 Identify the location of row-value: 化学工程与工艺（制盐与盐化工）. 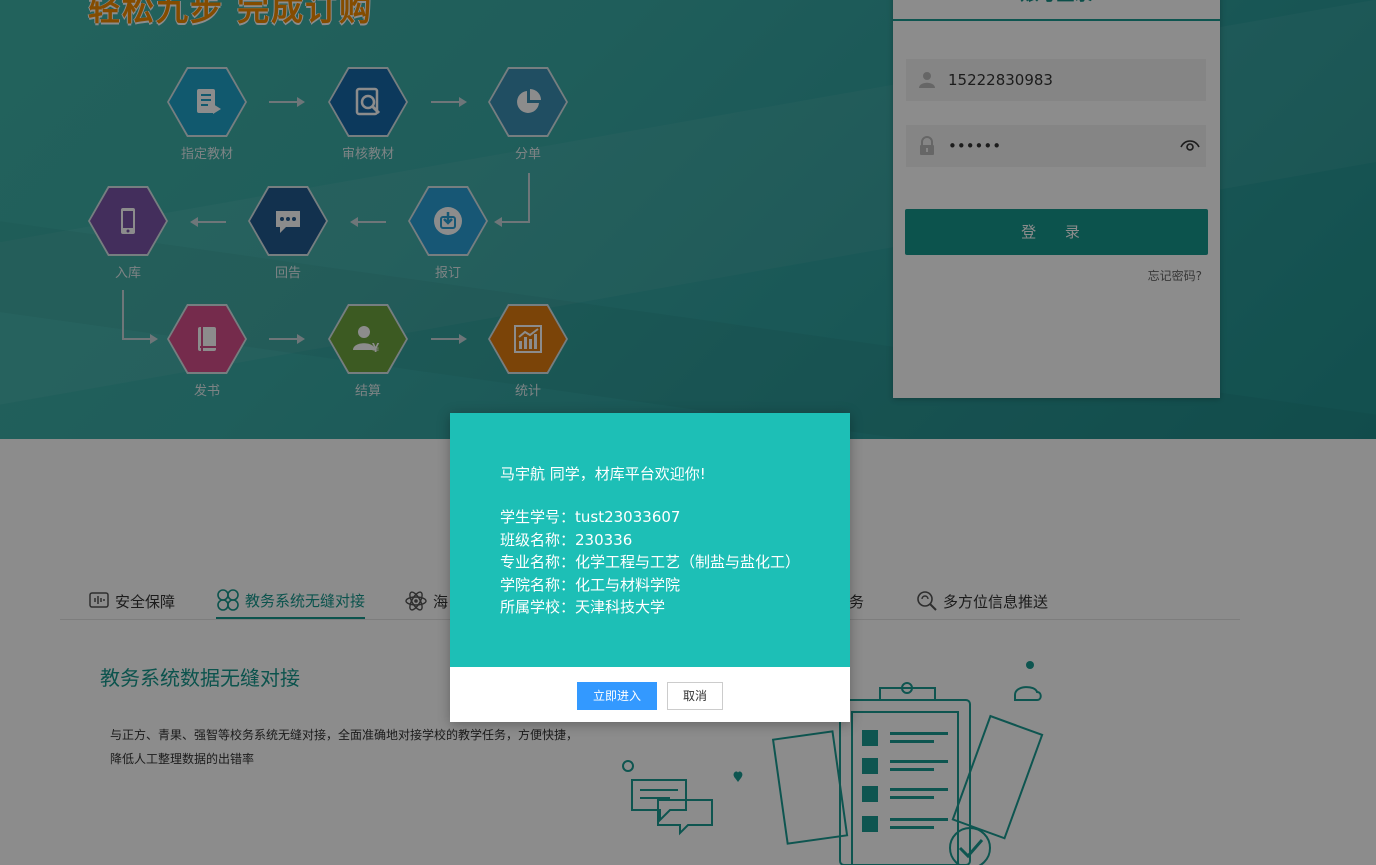
(688, 562).